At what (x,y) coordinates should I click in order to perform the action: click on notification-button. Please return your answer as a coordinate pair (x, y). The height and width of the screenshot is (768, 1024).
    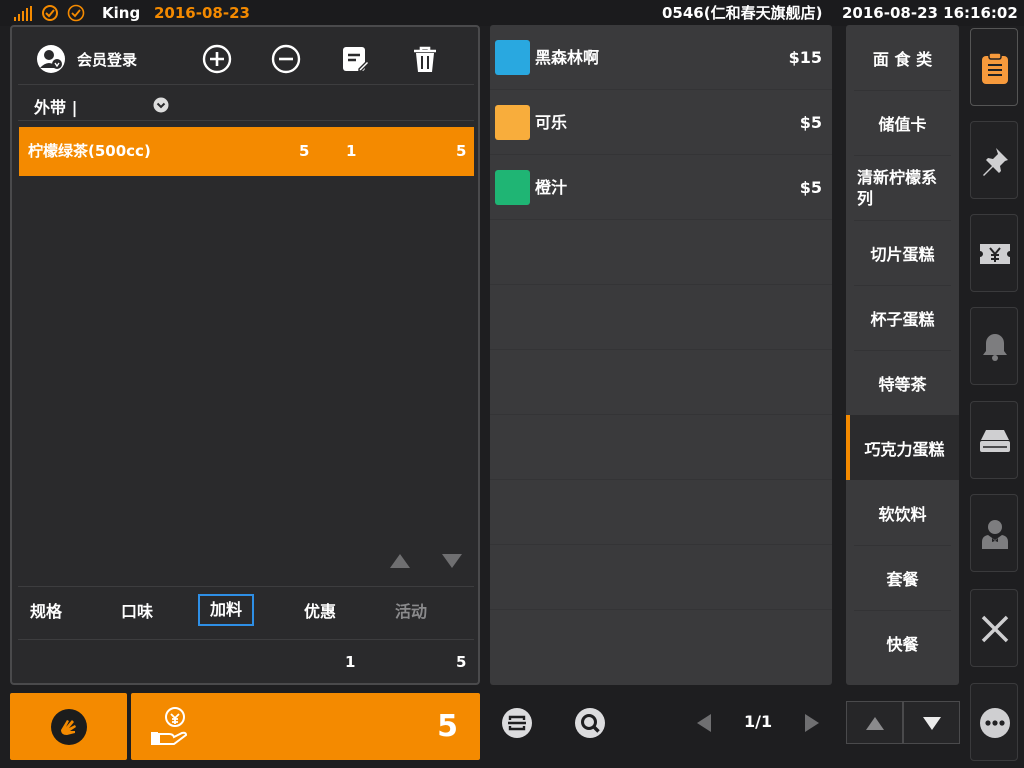
    Looking at the image, I should click on (994, 346).